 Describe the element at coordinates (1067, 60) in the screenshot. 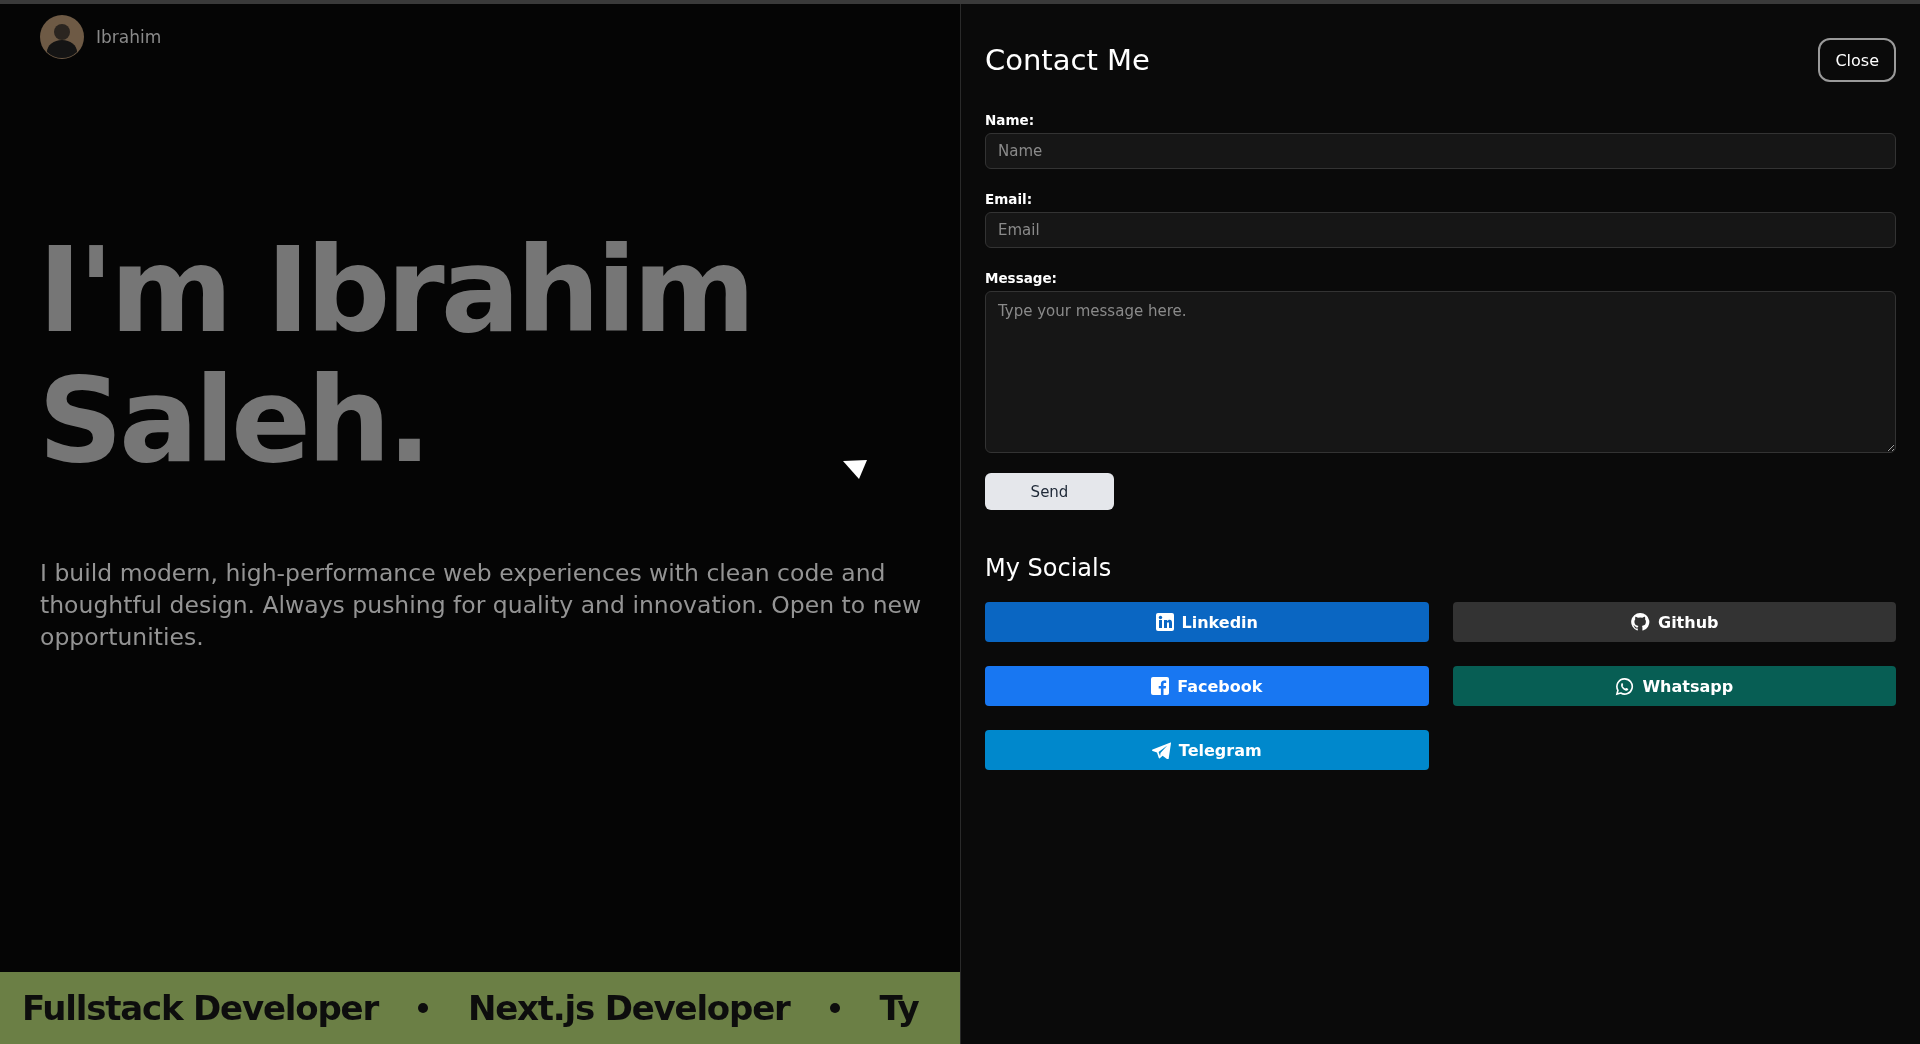

I see `panel-title: Contact Me` at that location.